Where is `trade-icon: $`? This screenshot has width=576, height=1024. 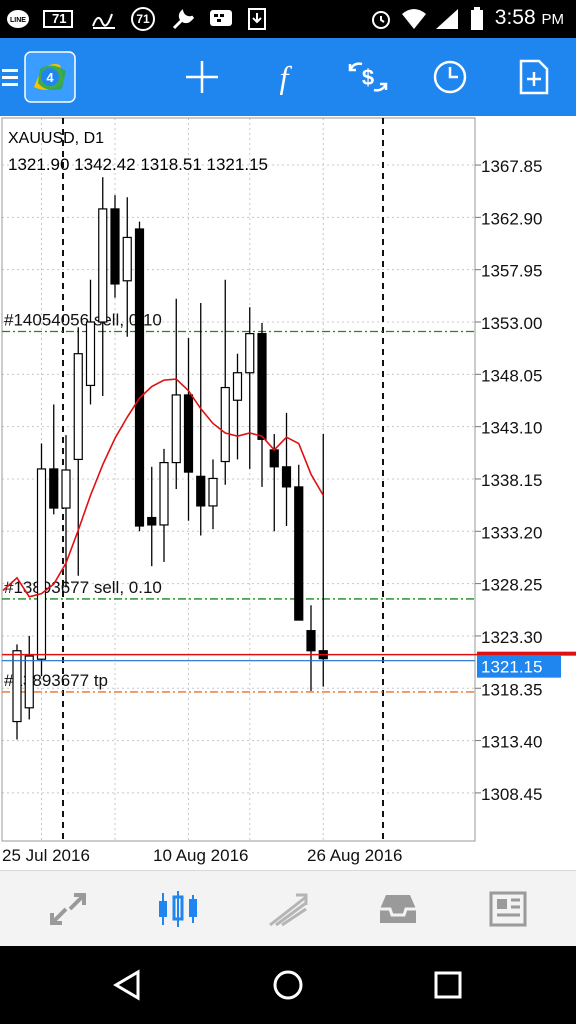 trade-icon: $ is located at coordinates (368, 77).